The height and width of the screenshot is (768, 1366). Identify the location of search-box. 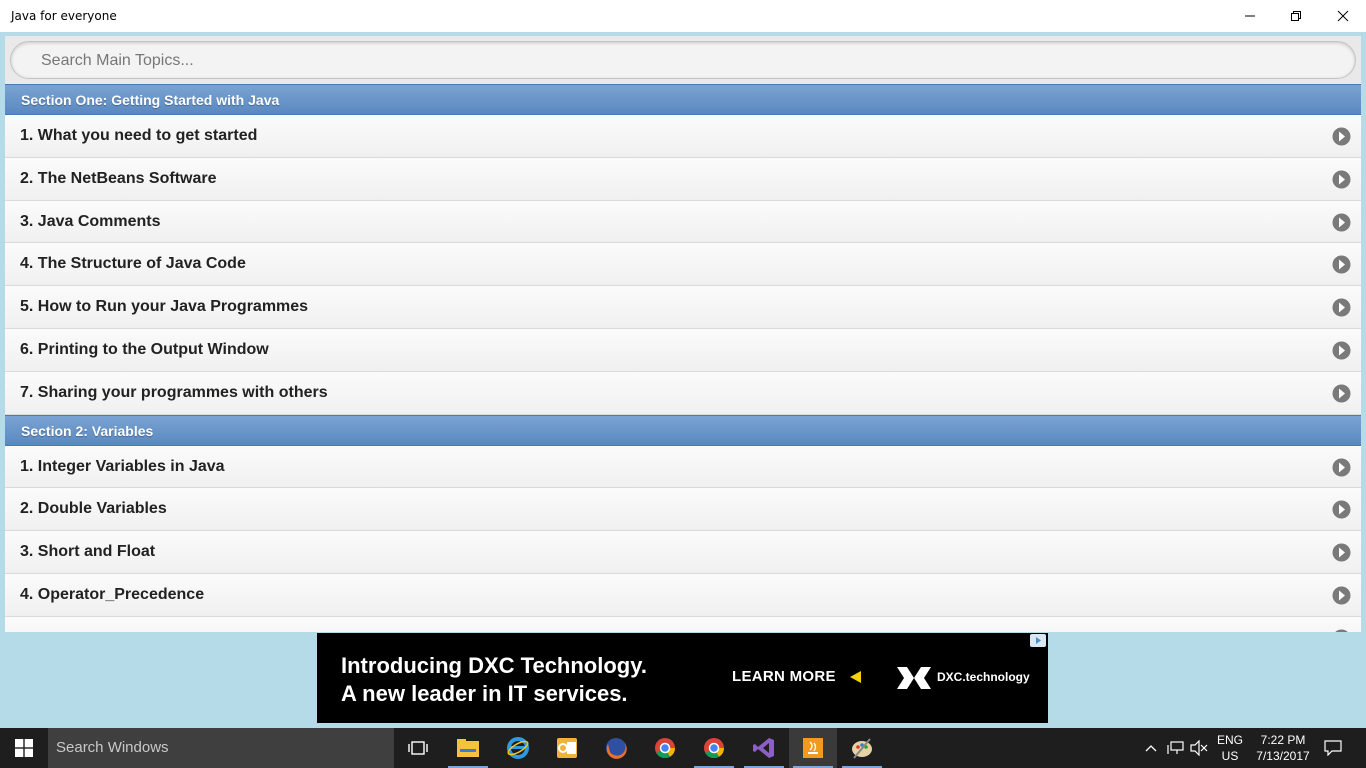
(683, 60).